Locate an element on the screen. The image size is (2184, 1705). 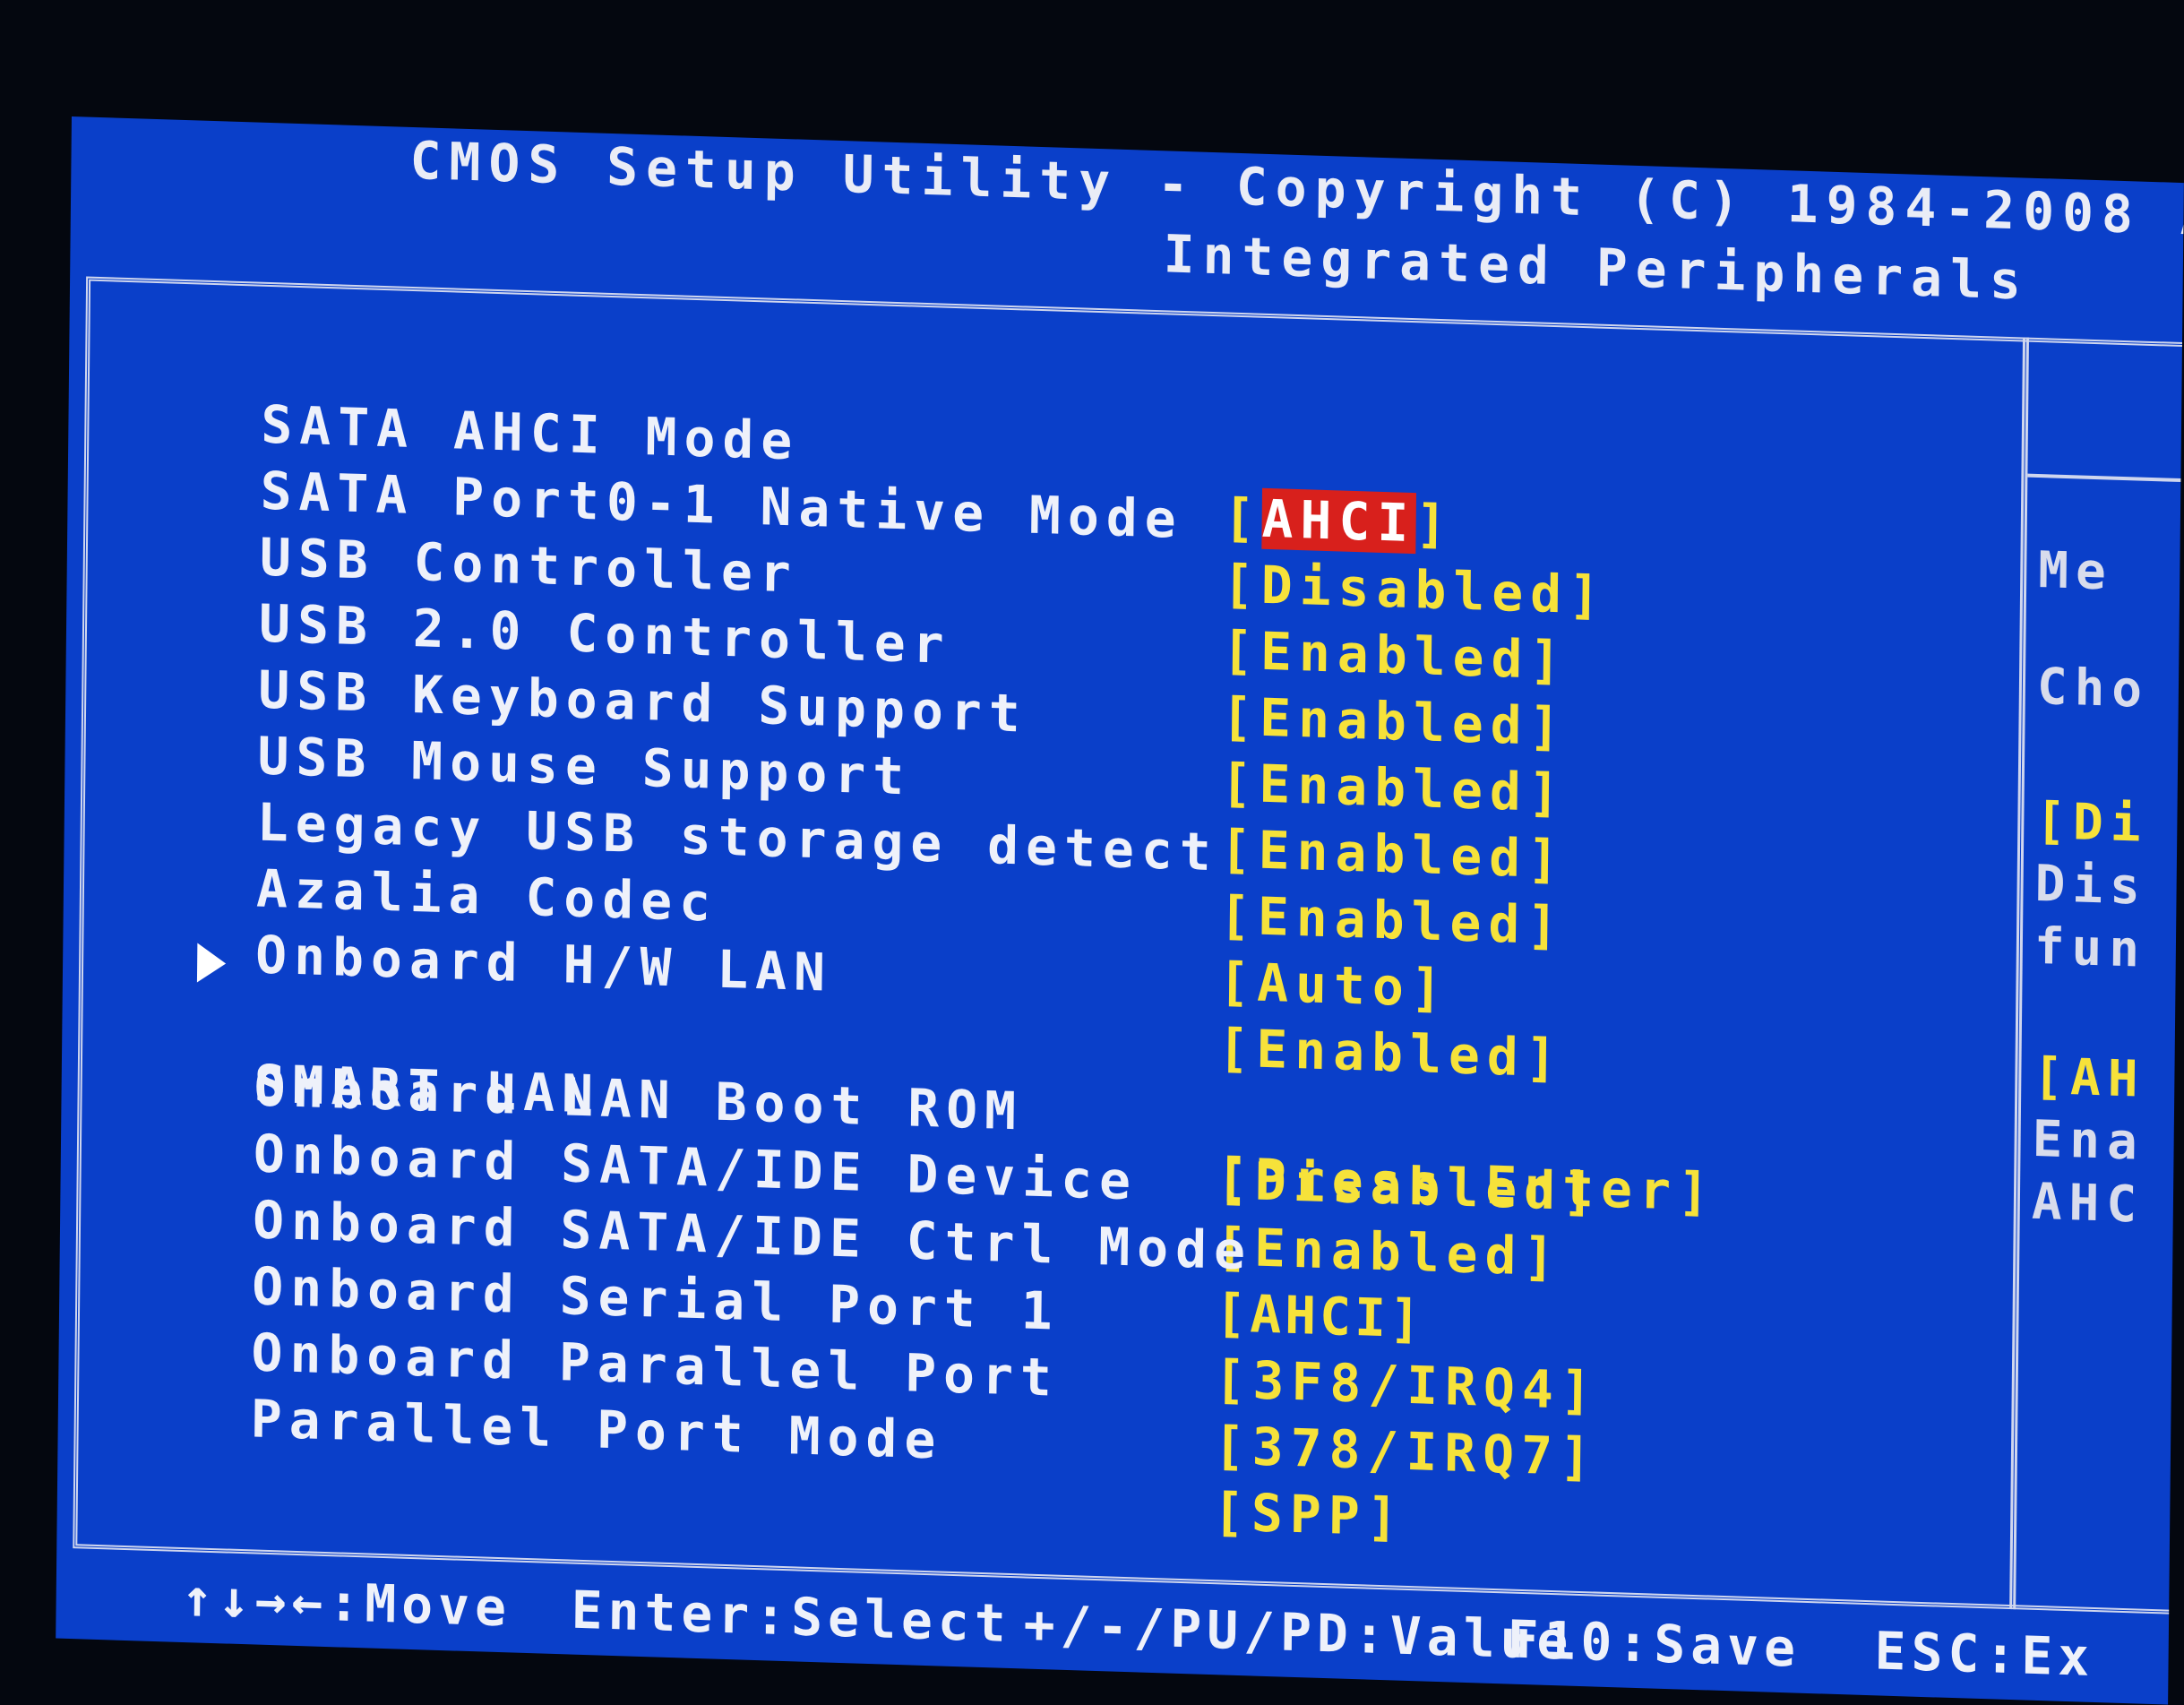
key-hint-select: Enter:Select is located at coordinates (791, 1617).